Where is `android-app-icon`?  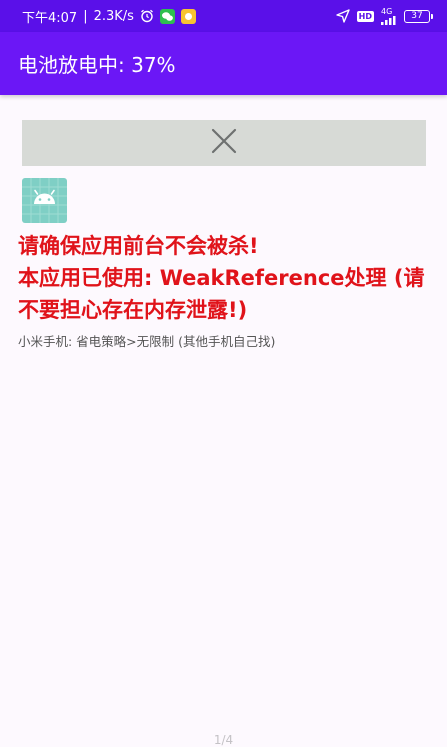
android-app-icon is located at coordinates (44, 200).